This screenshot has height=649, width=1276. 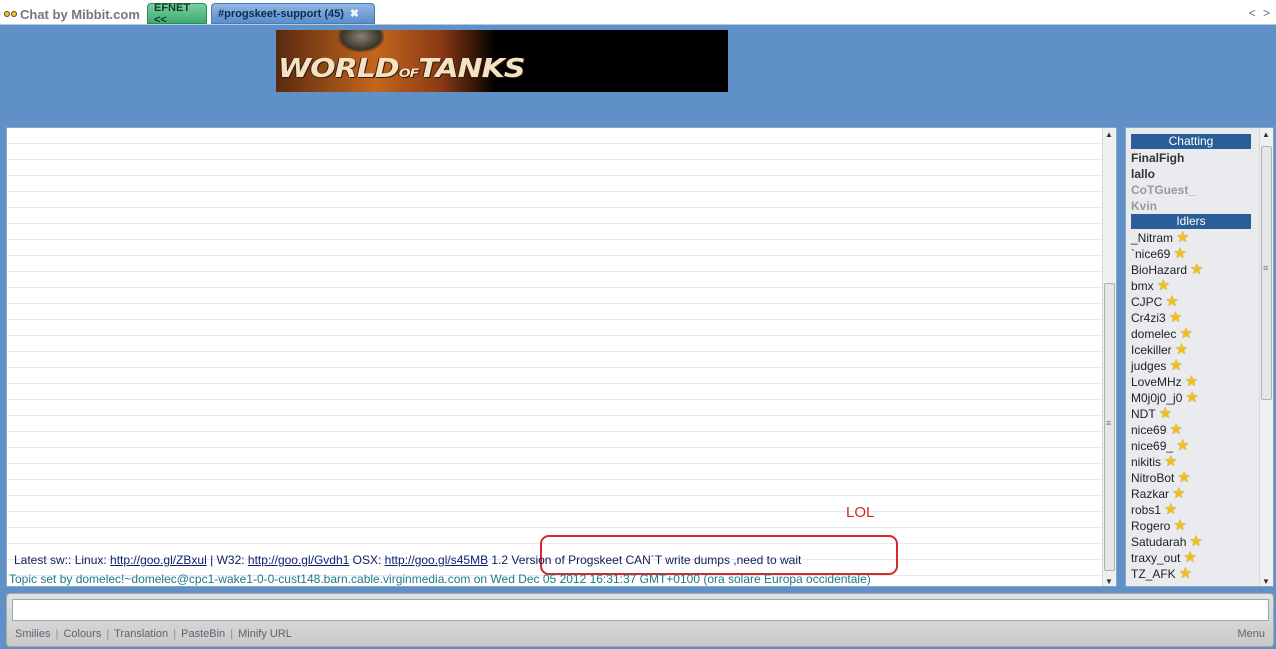 What do you see at coordinates (32, 634) in the screenshot?
I see `smilies-link: Smilies` at bounding box center [32, 634].